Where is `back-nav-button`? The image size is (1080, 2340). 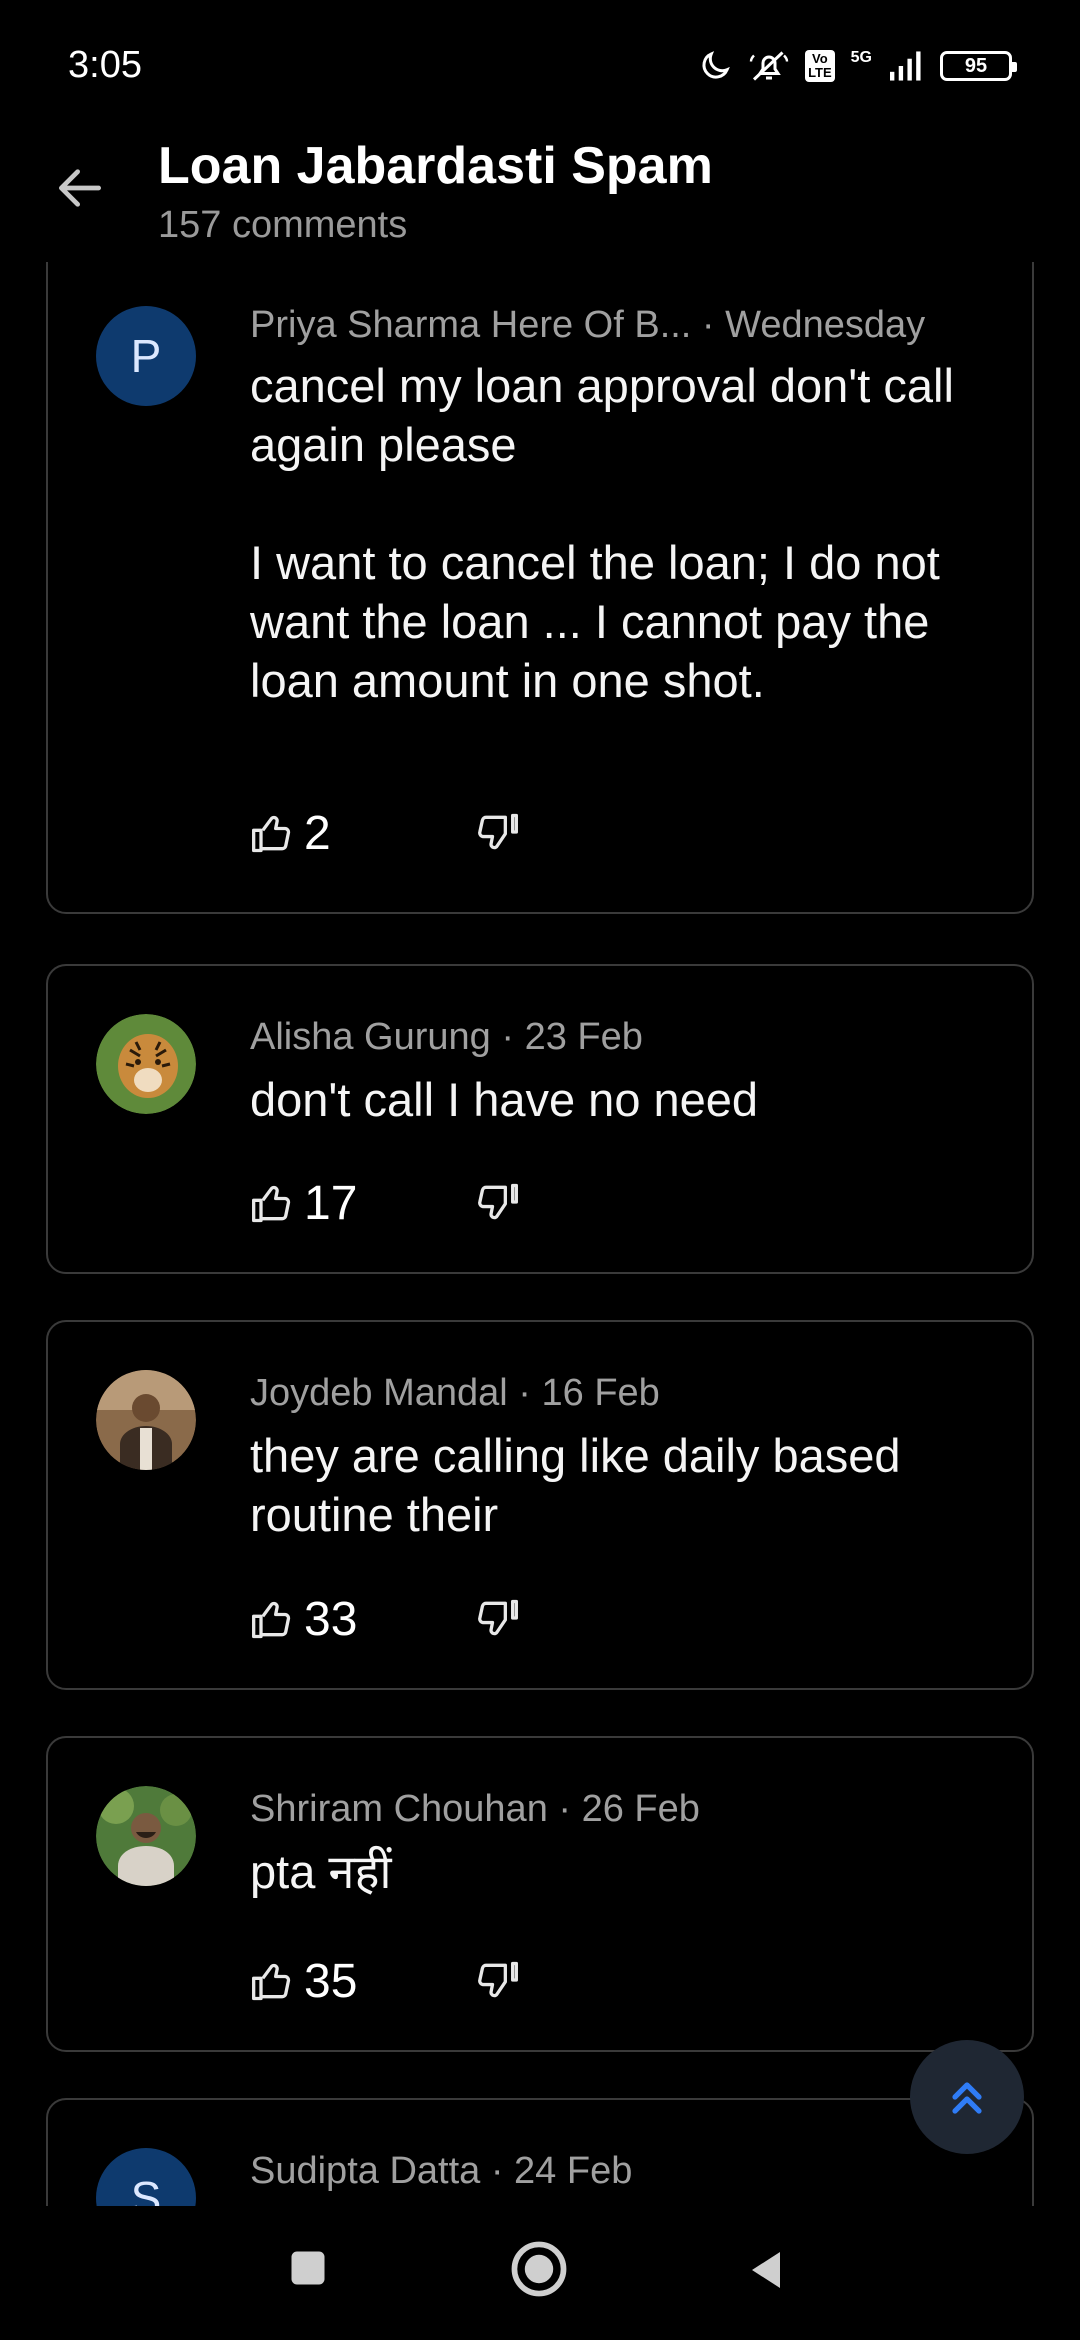
back-nav-button is located at coordinates (766, 2272).